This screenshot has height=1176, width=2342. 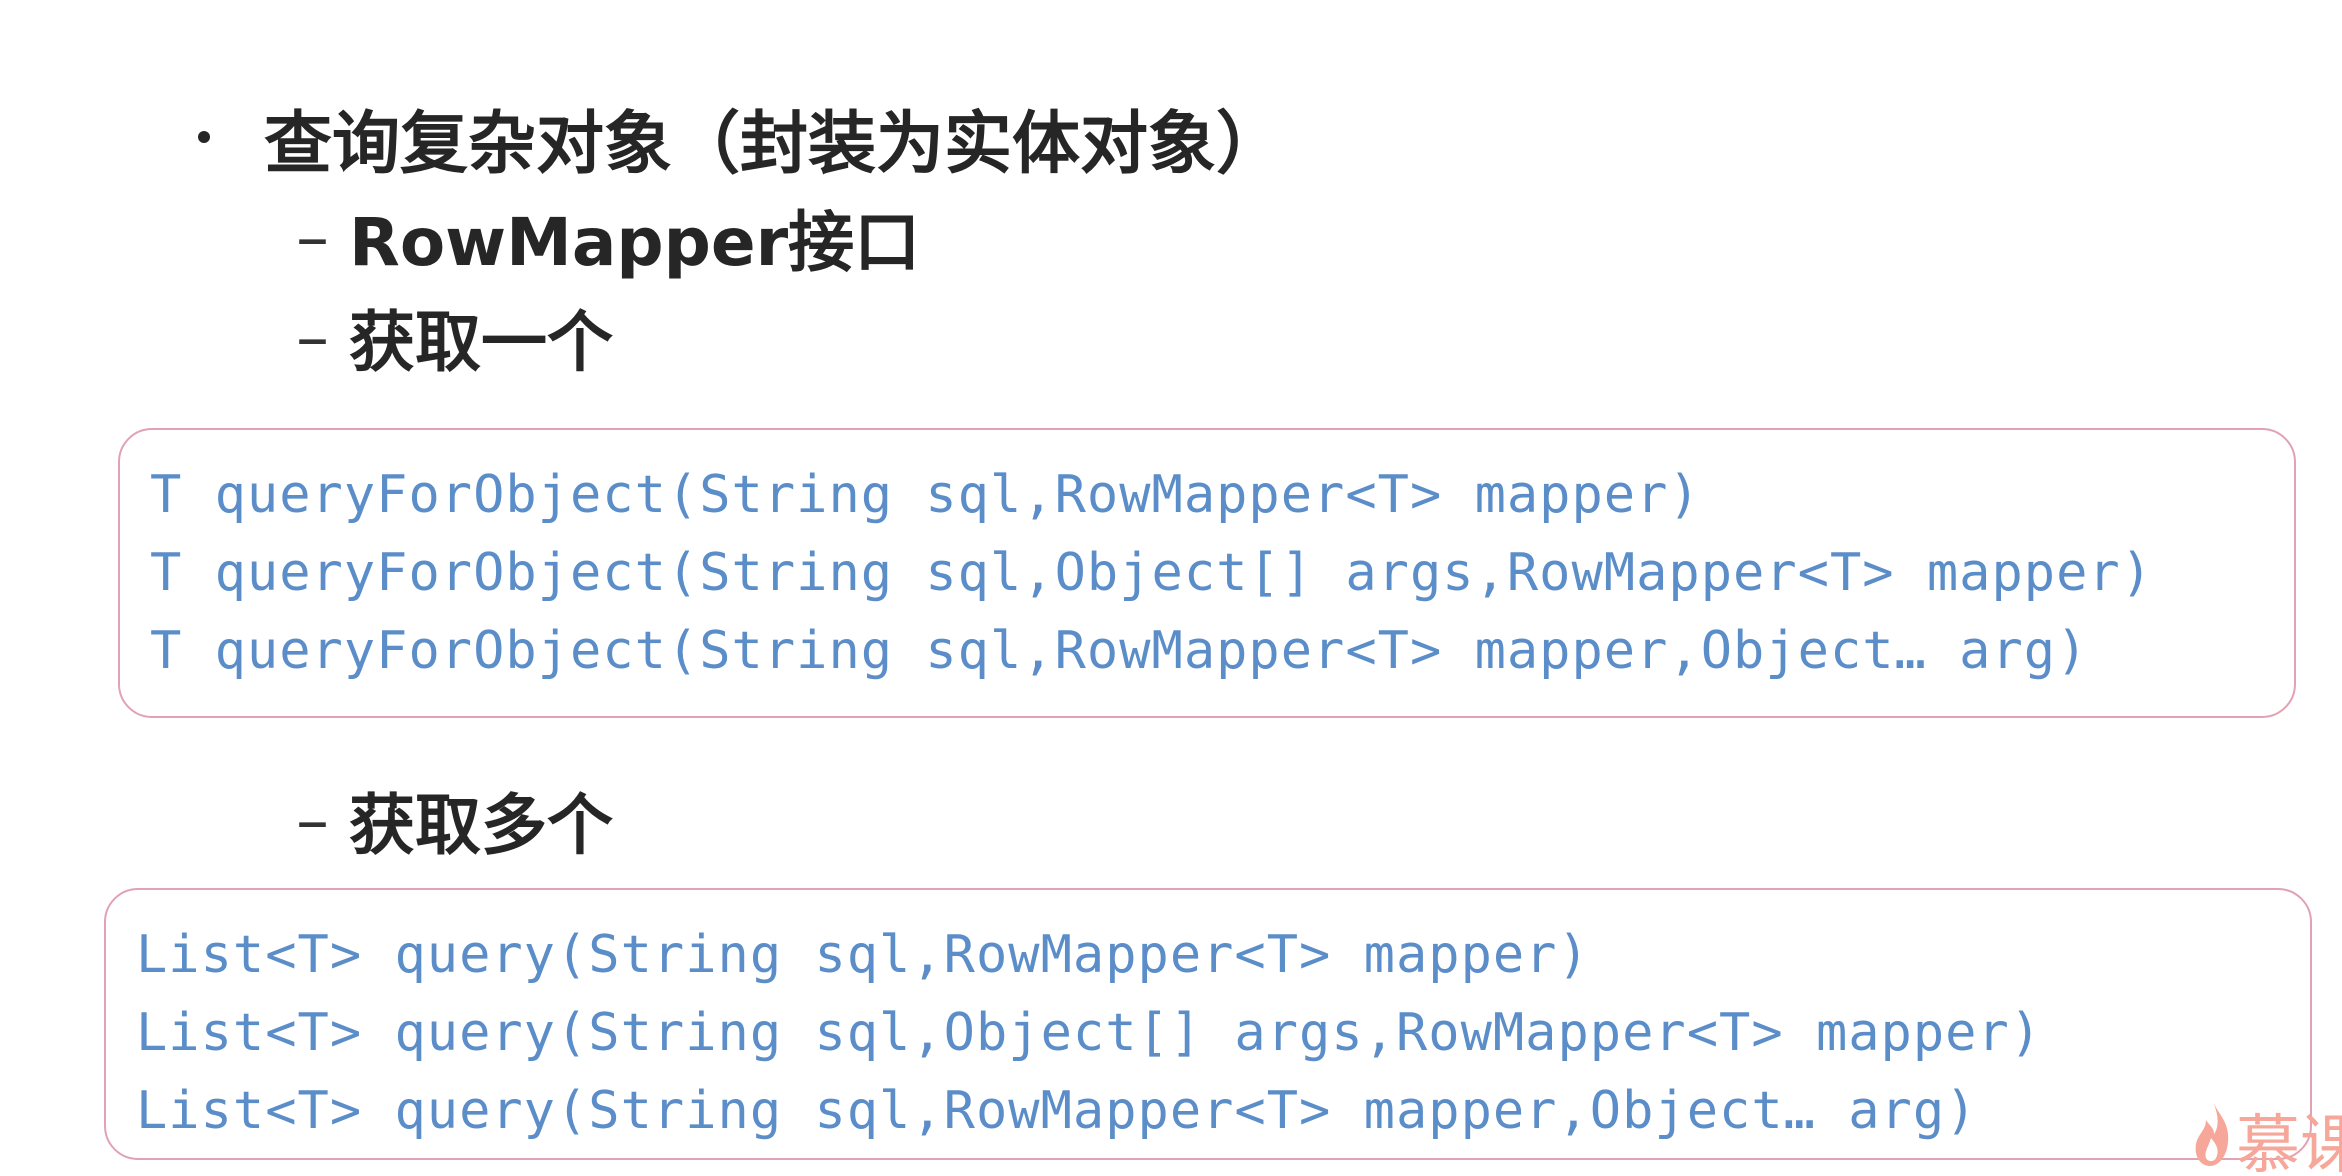 I want to click on bullet-dot-icon, so click(x=204, y=137).